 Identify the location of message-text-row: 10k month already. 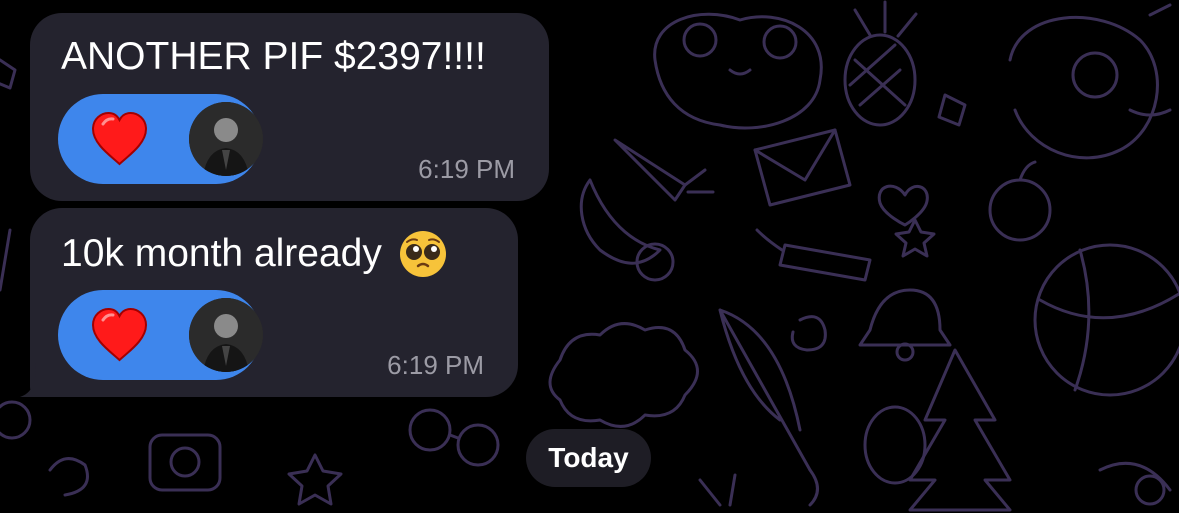
(254, 254).